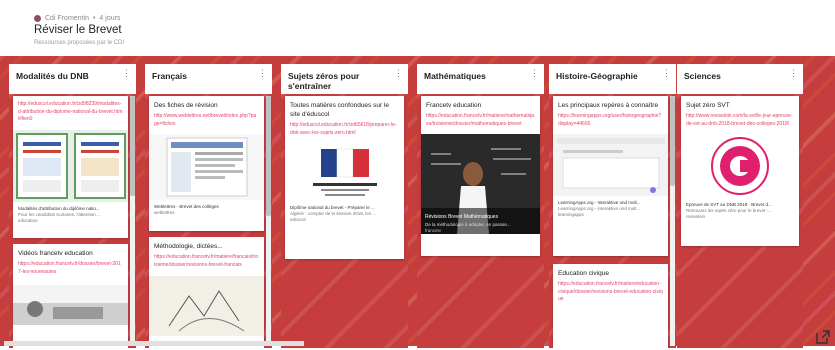 Image resolution: width=835 pixels, height=350 pixels. Describe the element at coordinates (55, 253) in the screenshot. I see `post-title: Vidéos francetv education` at that location.